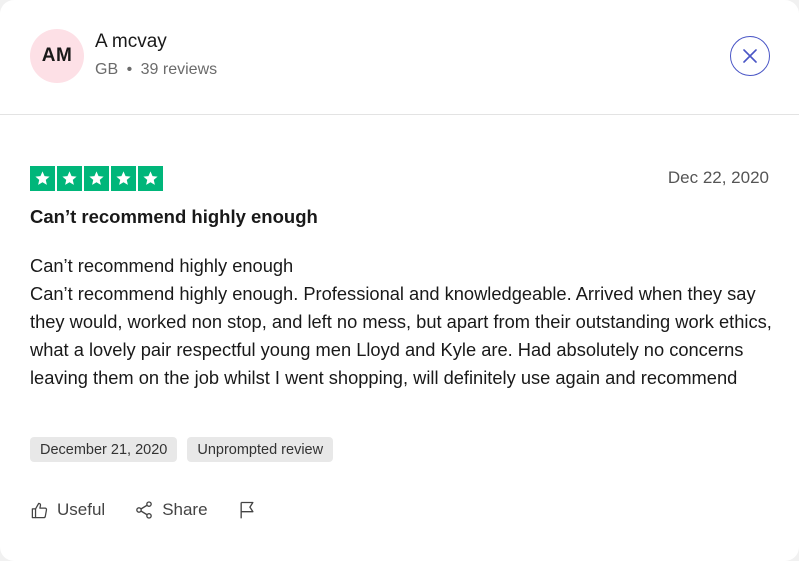 Image resolution: width=799 pixels, height=561 pixels. Describe the element at coordinates (174, 216) in the screenshot. I see `review-title: Can’t recommend highly enough` at that location.